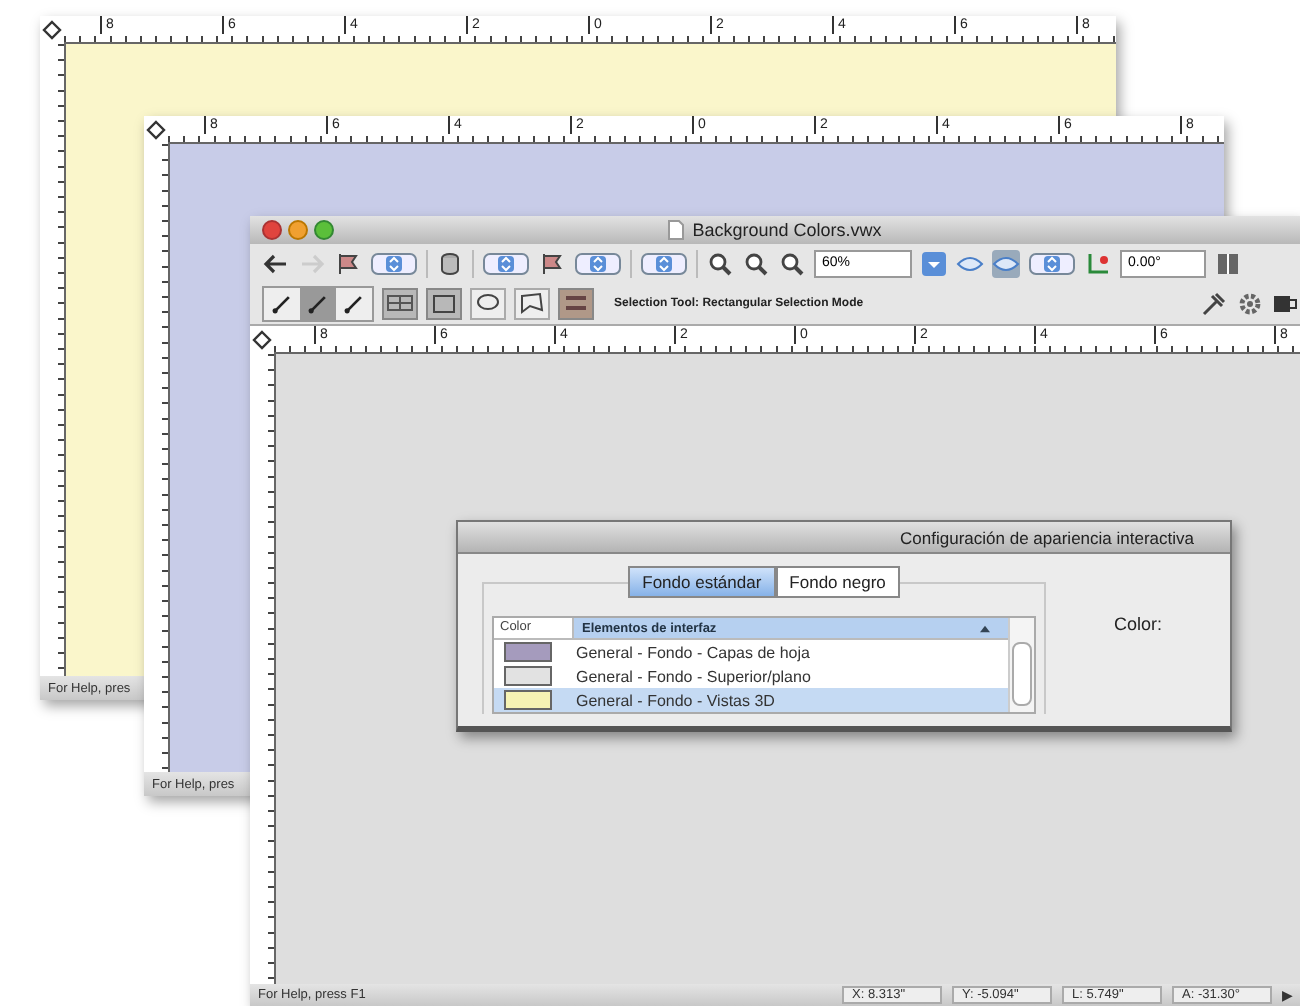 This screenshot has width=1300, height=1006. I want to click on snap-icon, so click(1098, 264).